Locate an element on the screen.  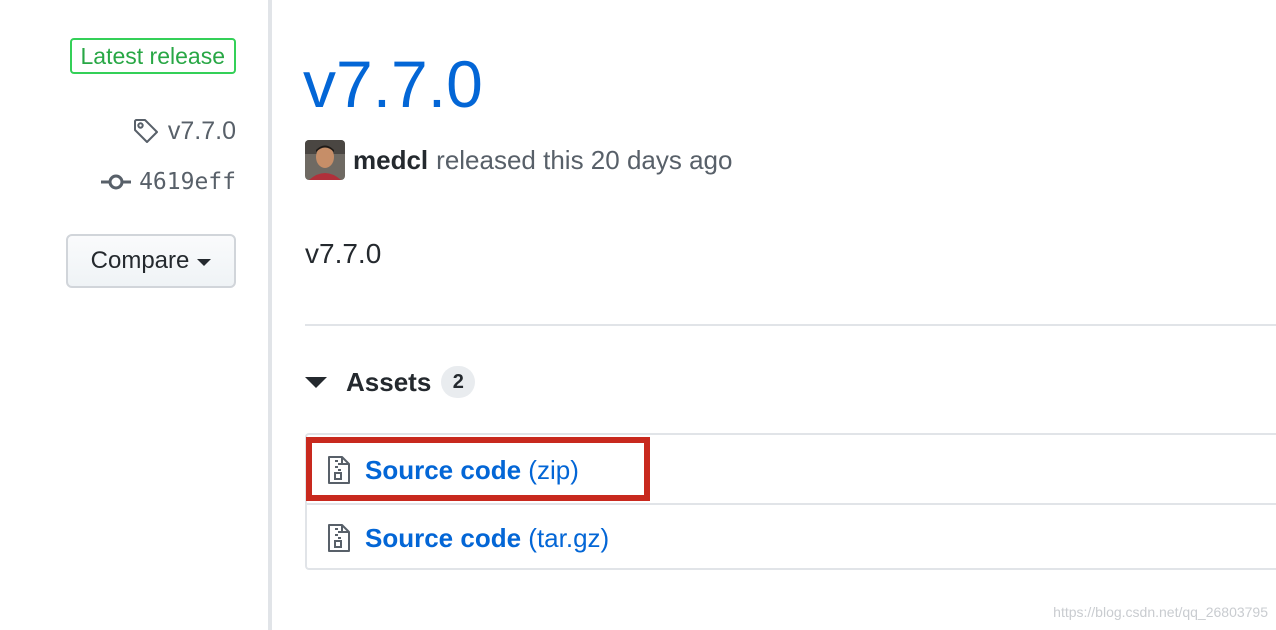
author-avatar is located at coordinates (325, 160).